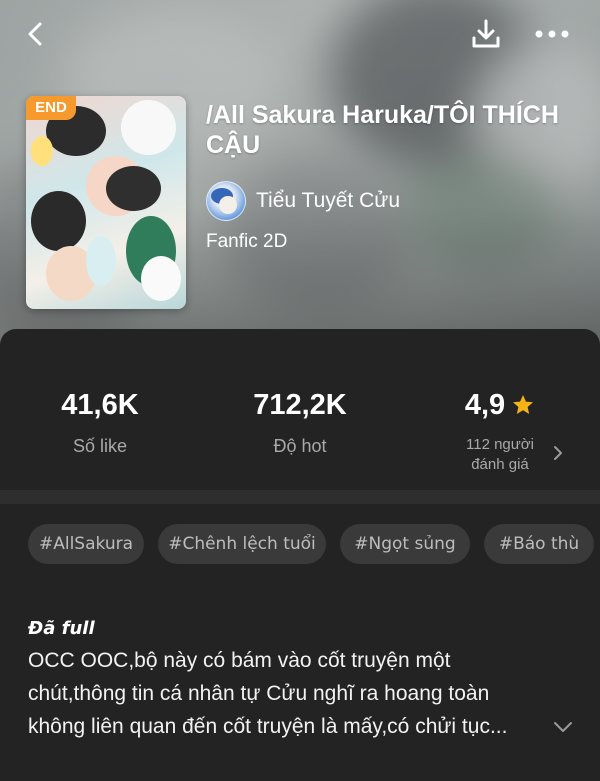 The height and width of the screenshot is (781, 600). What do you see at coordinates (500, 444) in the screenshot?
I see `rating-count-line1: 112 người` at bounding box center [500, 444].